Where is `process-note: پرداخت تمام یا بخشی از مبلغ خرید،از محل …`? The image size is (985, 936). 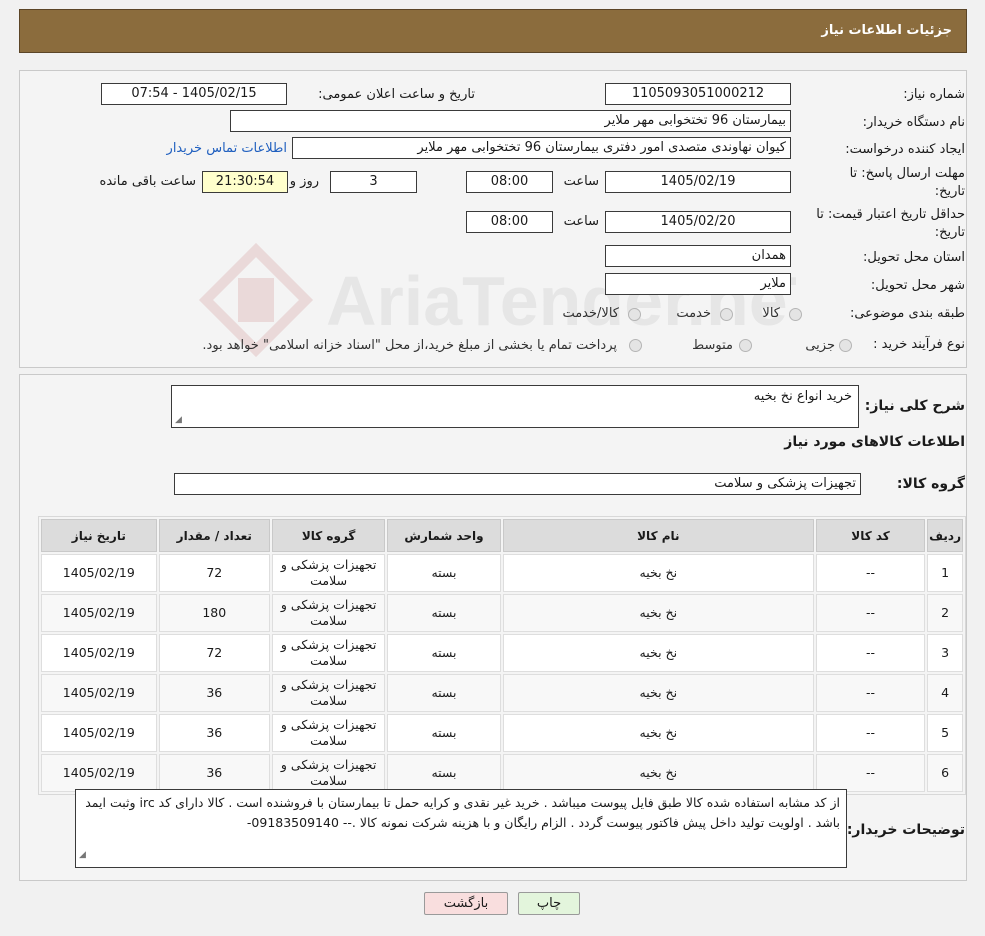
process-note: پرداخت تمام یا بخشی از مبلغ خرید،از محل … is located at coordinates (409, 345).